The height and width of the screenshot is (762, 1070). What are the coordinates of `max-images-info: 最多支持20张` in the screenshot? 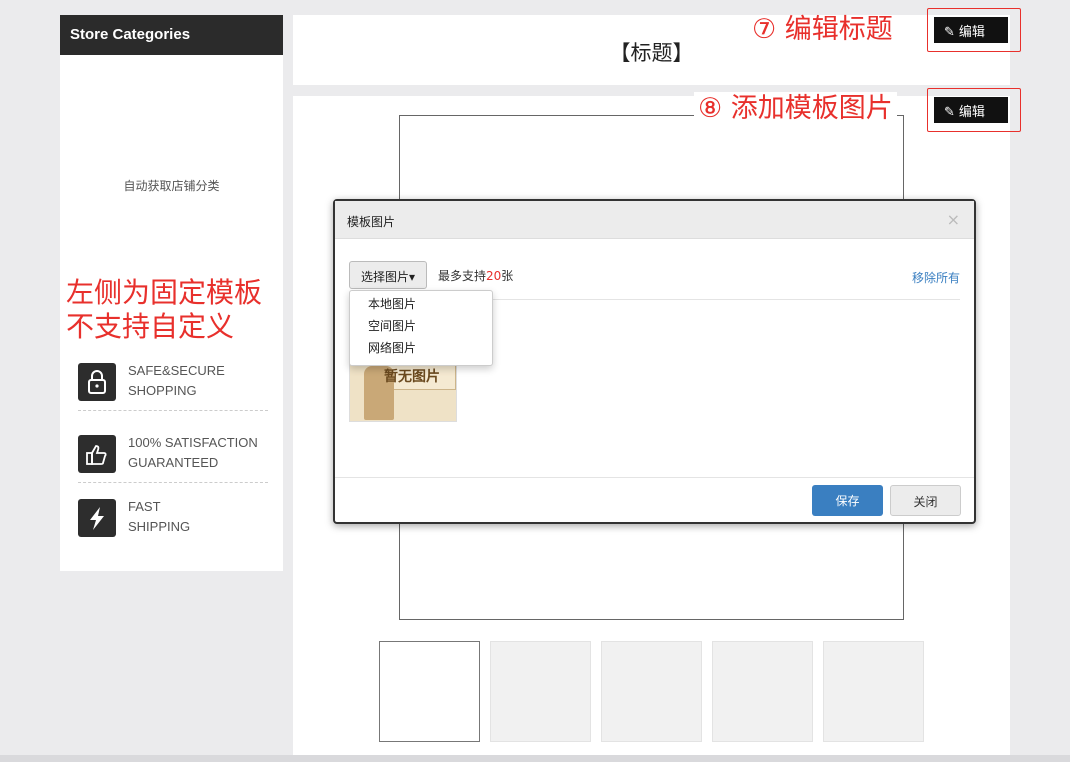 It's located at (475, 275).